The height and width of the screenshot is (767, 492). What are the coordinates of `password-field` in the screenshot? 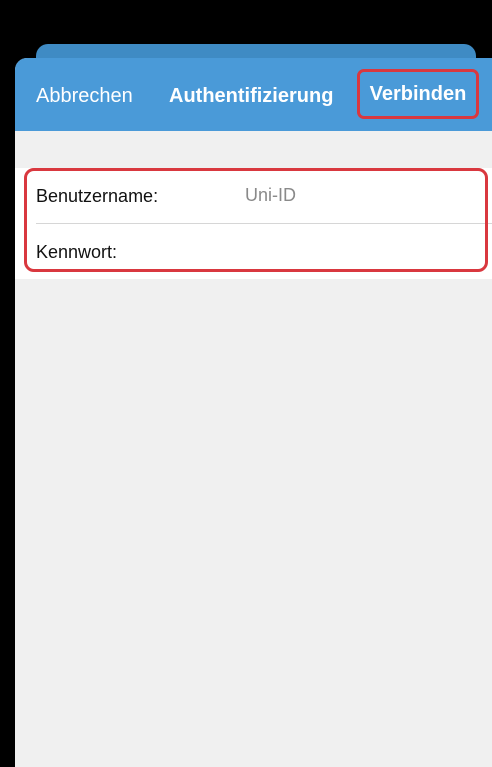 It's located at (360, 251).